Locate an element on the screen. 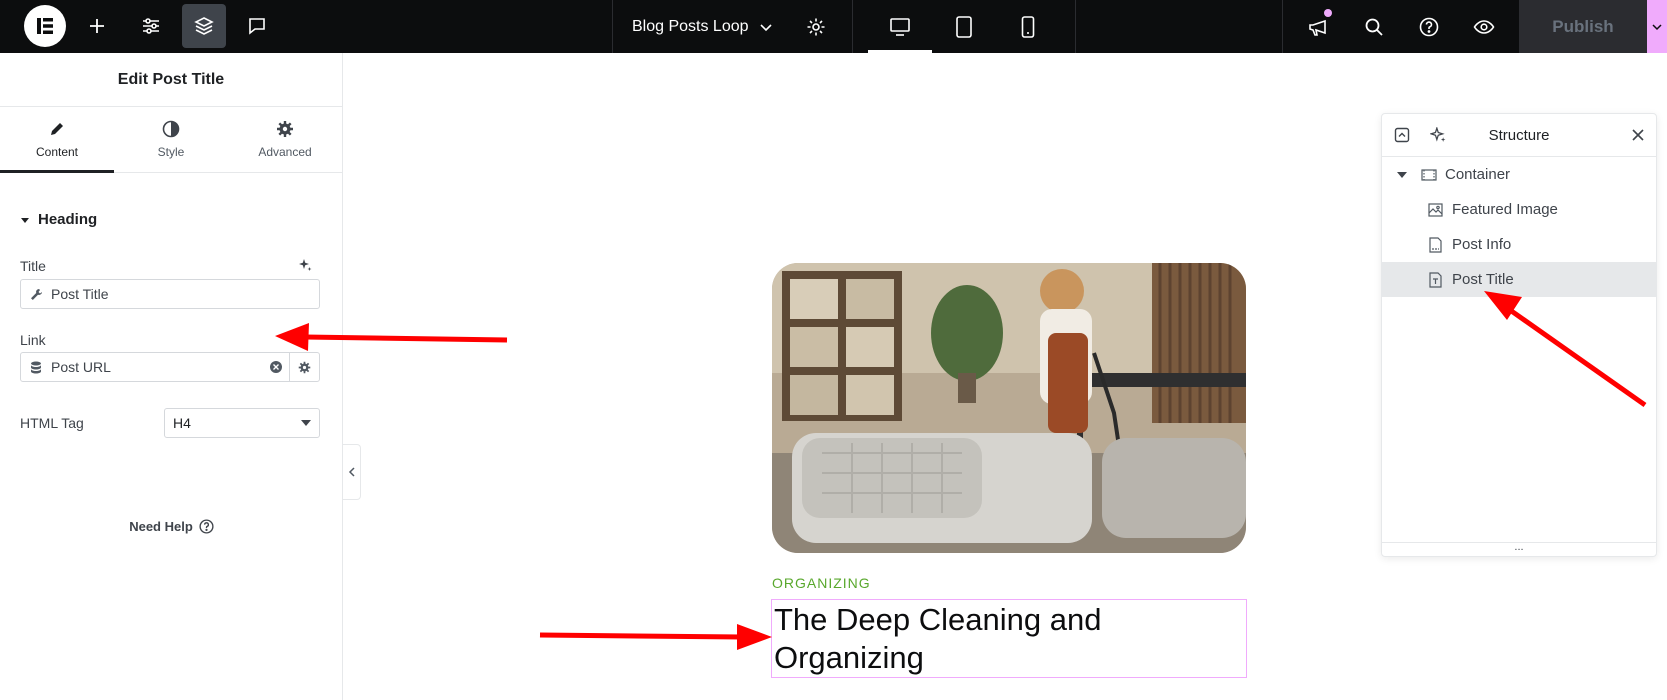 This screenshot has height=700, width=1667. layers-icon is located at coordinates (204, 26).